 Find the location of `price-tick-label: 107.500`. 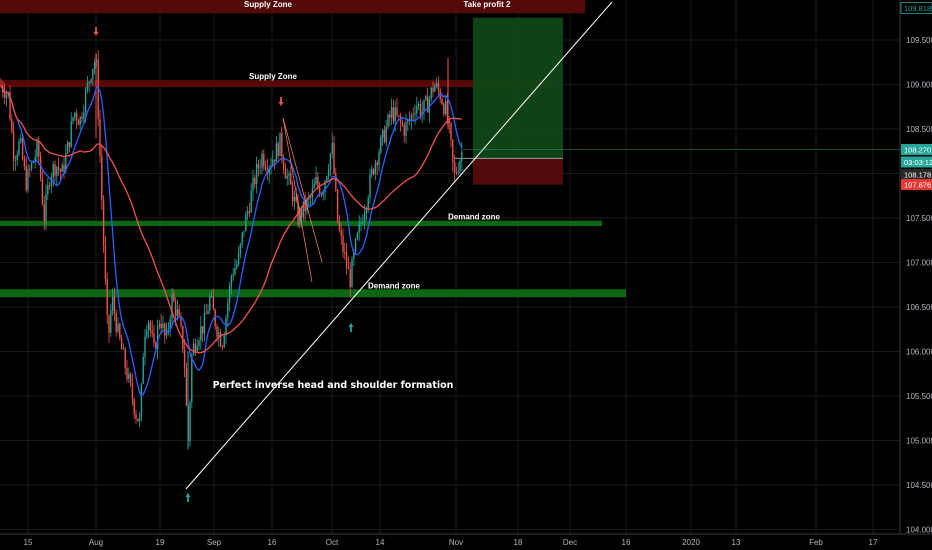

price-tick-label: 107.500 is located at coordinates (919, 218).